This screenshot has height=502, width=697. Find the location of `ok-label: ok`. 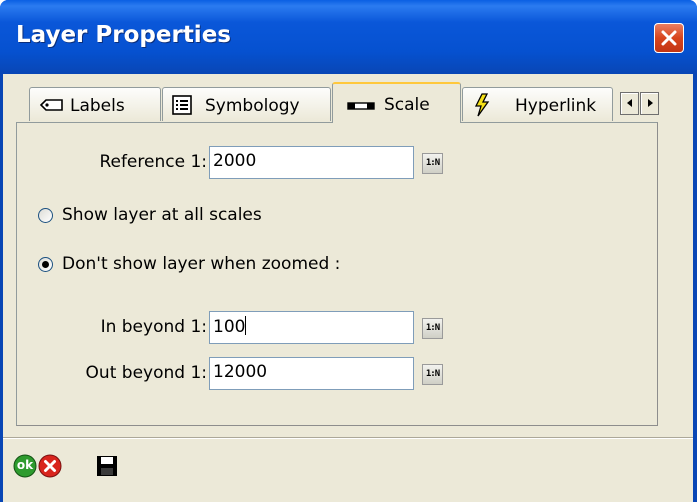

ok-label: ok is located at coordinates (25, 465).